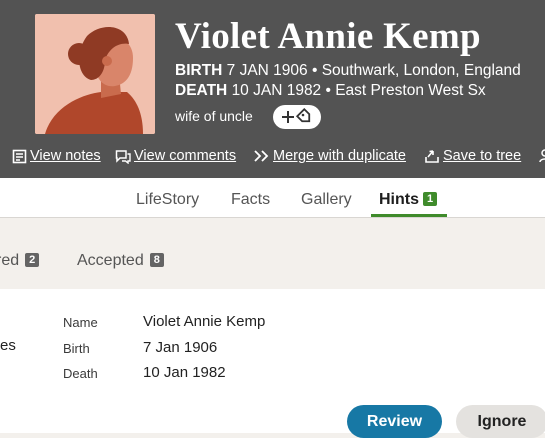 The height and width of the screenshot is (438, 545). Describe the element at coordinates (123, 156) in the screenshot. I see `comments-icon` at that location.